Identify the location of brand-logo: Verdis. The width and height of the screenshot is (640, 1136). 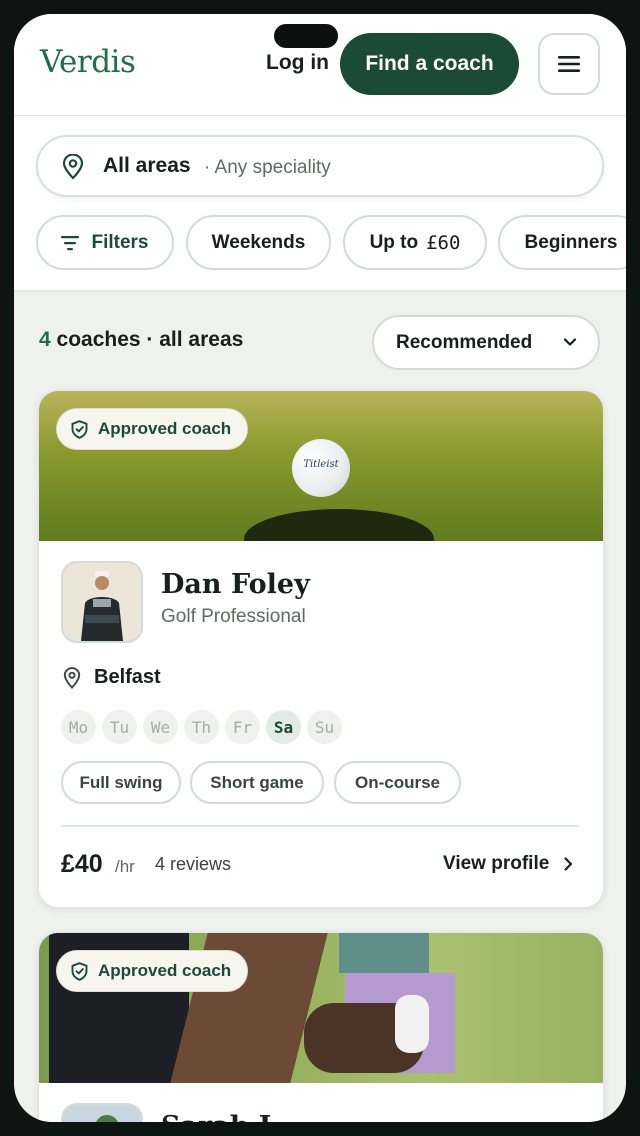
(88, 62).